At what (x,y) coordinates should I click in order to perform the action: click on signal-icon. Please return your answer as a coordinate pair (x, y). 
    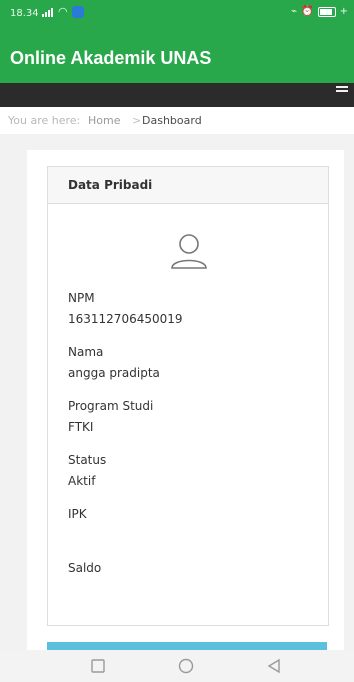
    Looking at the image, I should click on (47, 12).